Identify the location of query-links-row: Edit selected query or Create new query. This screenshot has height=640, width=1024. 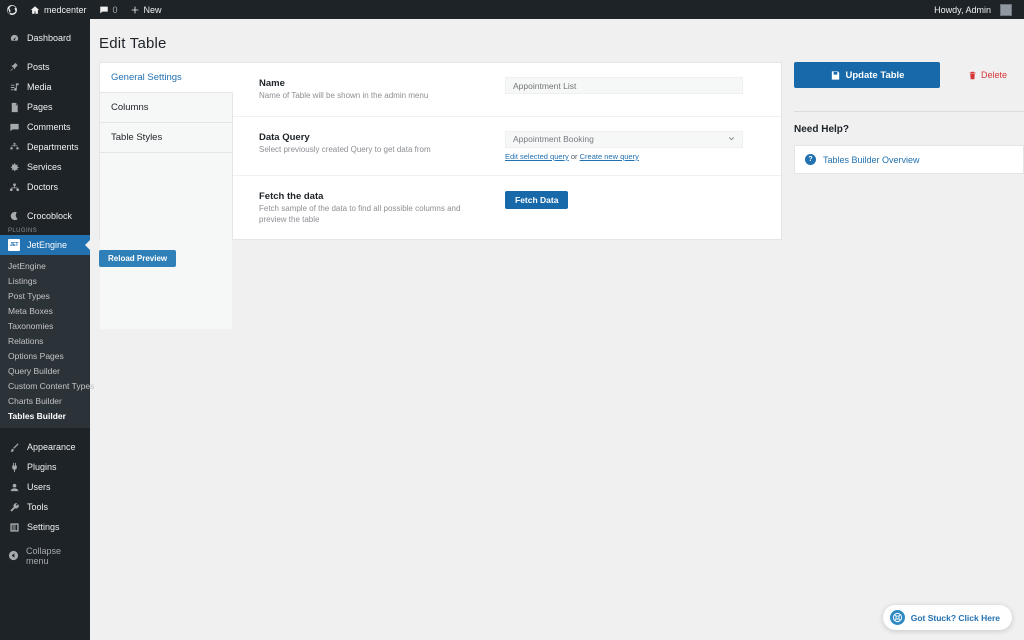
(635, 156).